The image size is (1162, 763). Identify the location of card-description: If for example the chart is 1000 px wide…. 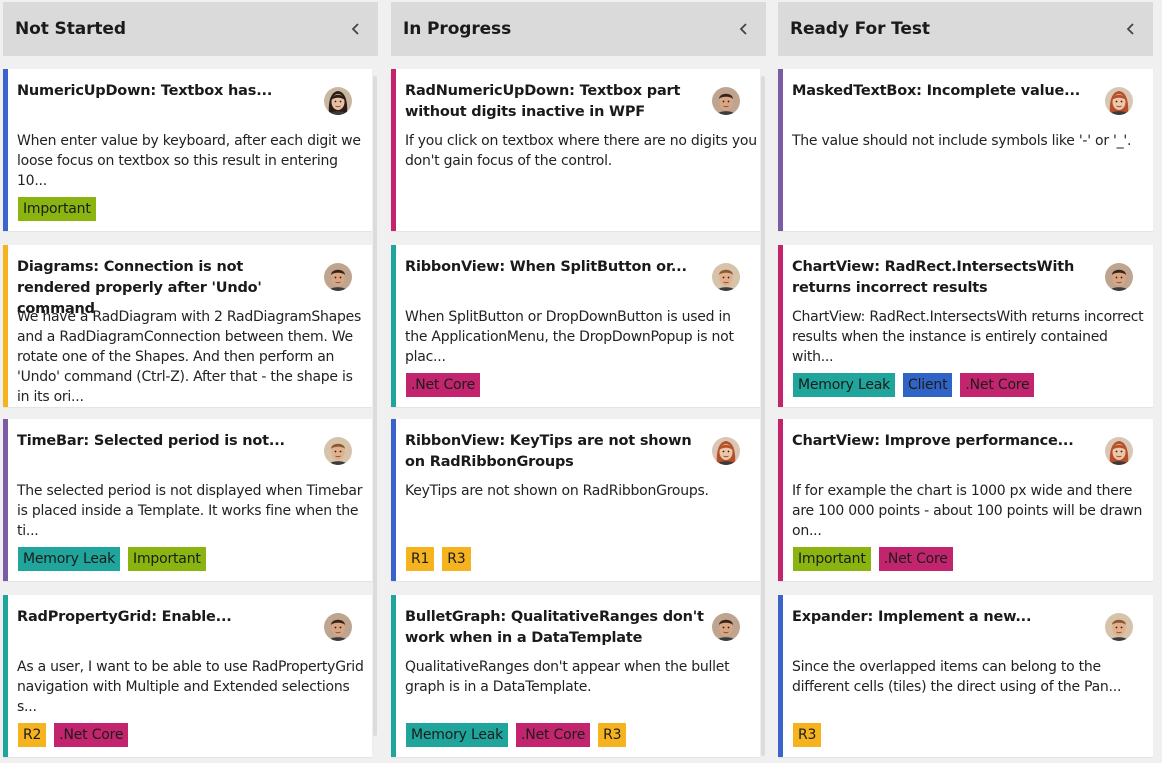
(967, 511).